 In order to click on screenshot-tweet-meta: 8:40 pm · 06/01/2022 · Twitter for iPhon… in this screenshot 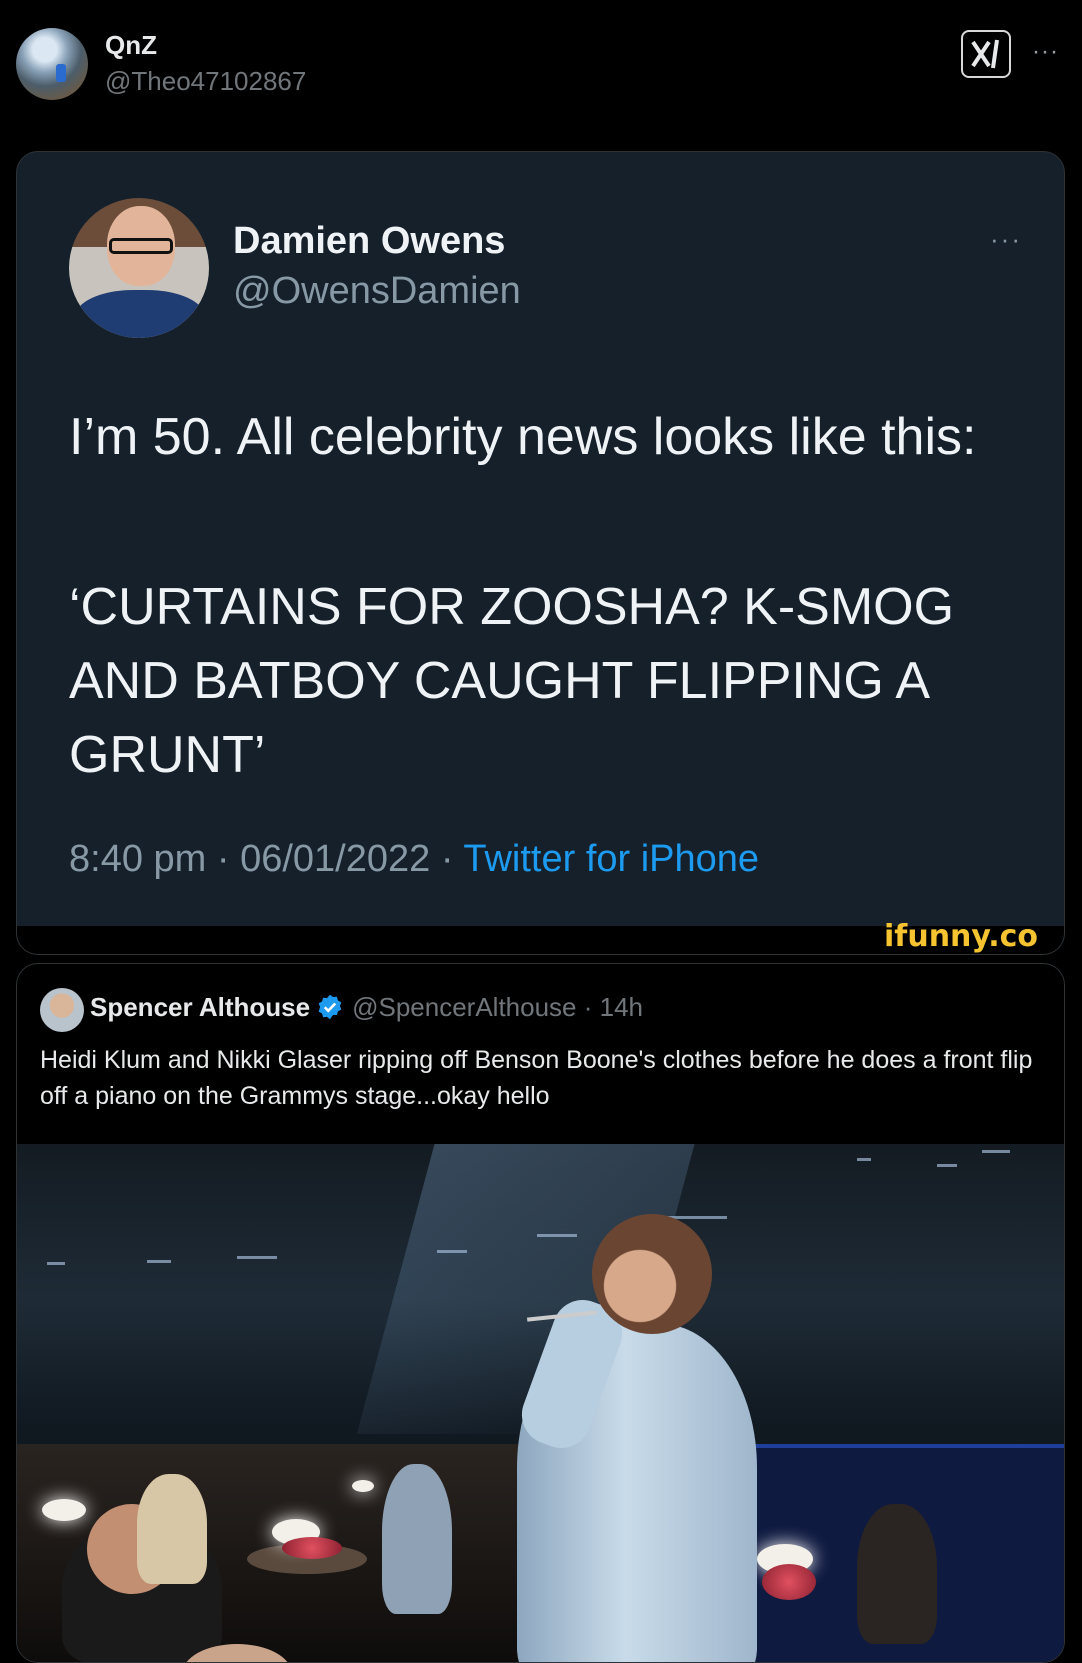, I will do `click(414, 859)`.